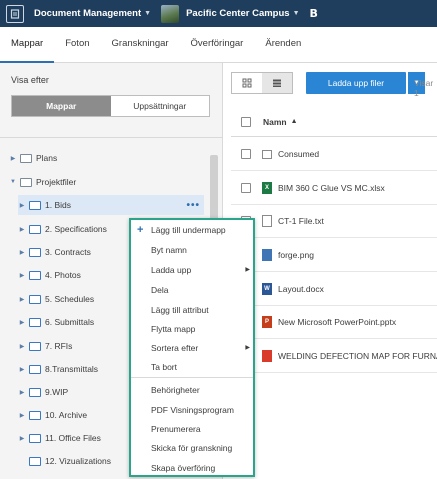  Describe the element at coordinates (104, 182) in the screenshot. I see `tree-item-project-files: ▼ Projektfiler` at that location.